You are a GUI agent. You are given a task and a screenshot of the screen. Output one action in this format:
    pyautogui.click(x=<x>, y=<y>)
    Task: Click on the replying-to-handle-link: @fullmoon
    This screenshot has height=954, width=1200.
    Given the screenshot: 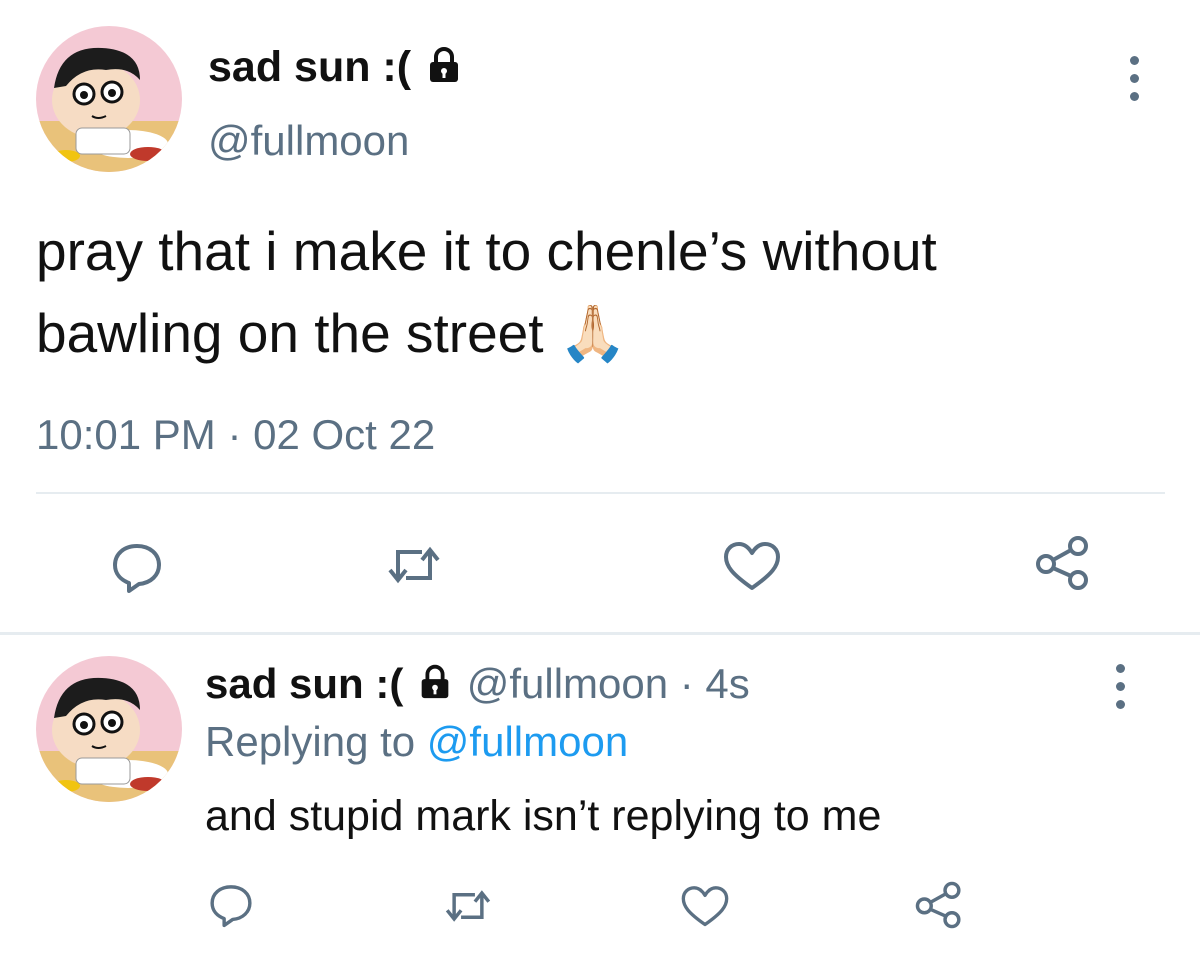 What is the action you would take?
    pyautogui.click(x=527, y=741)
    